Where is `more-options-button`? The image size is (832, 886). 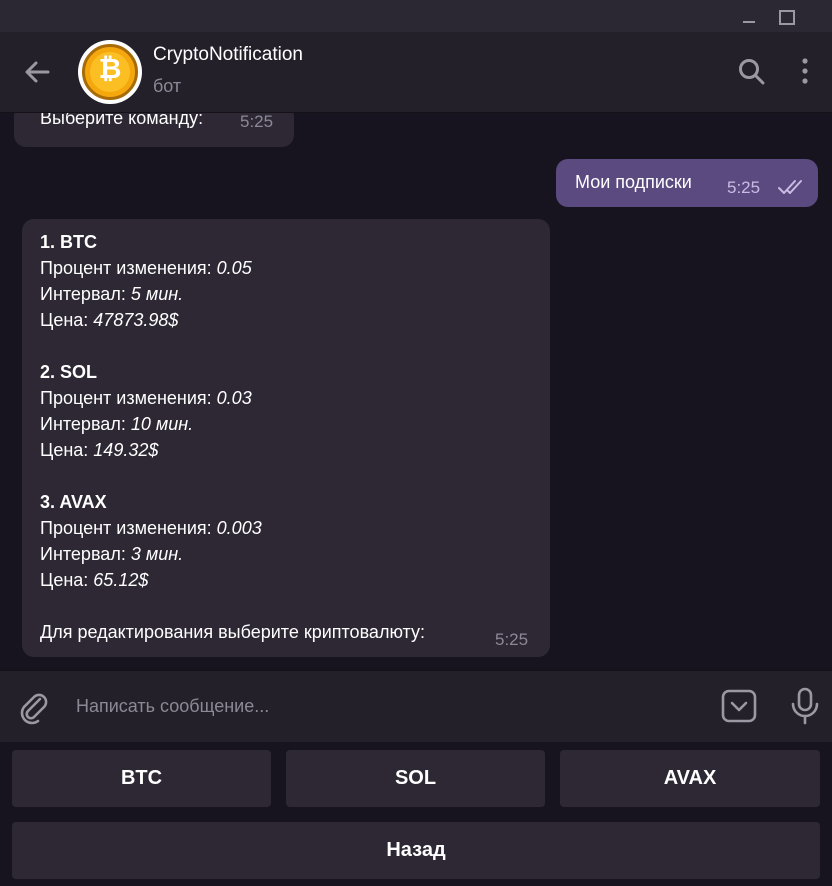 more-options-button is located at coordinates (805, 72).